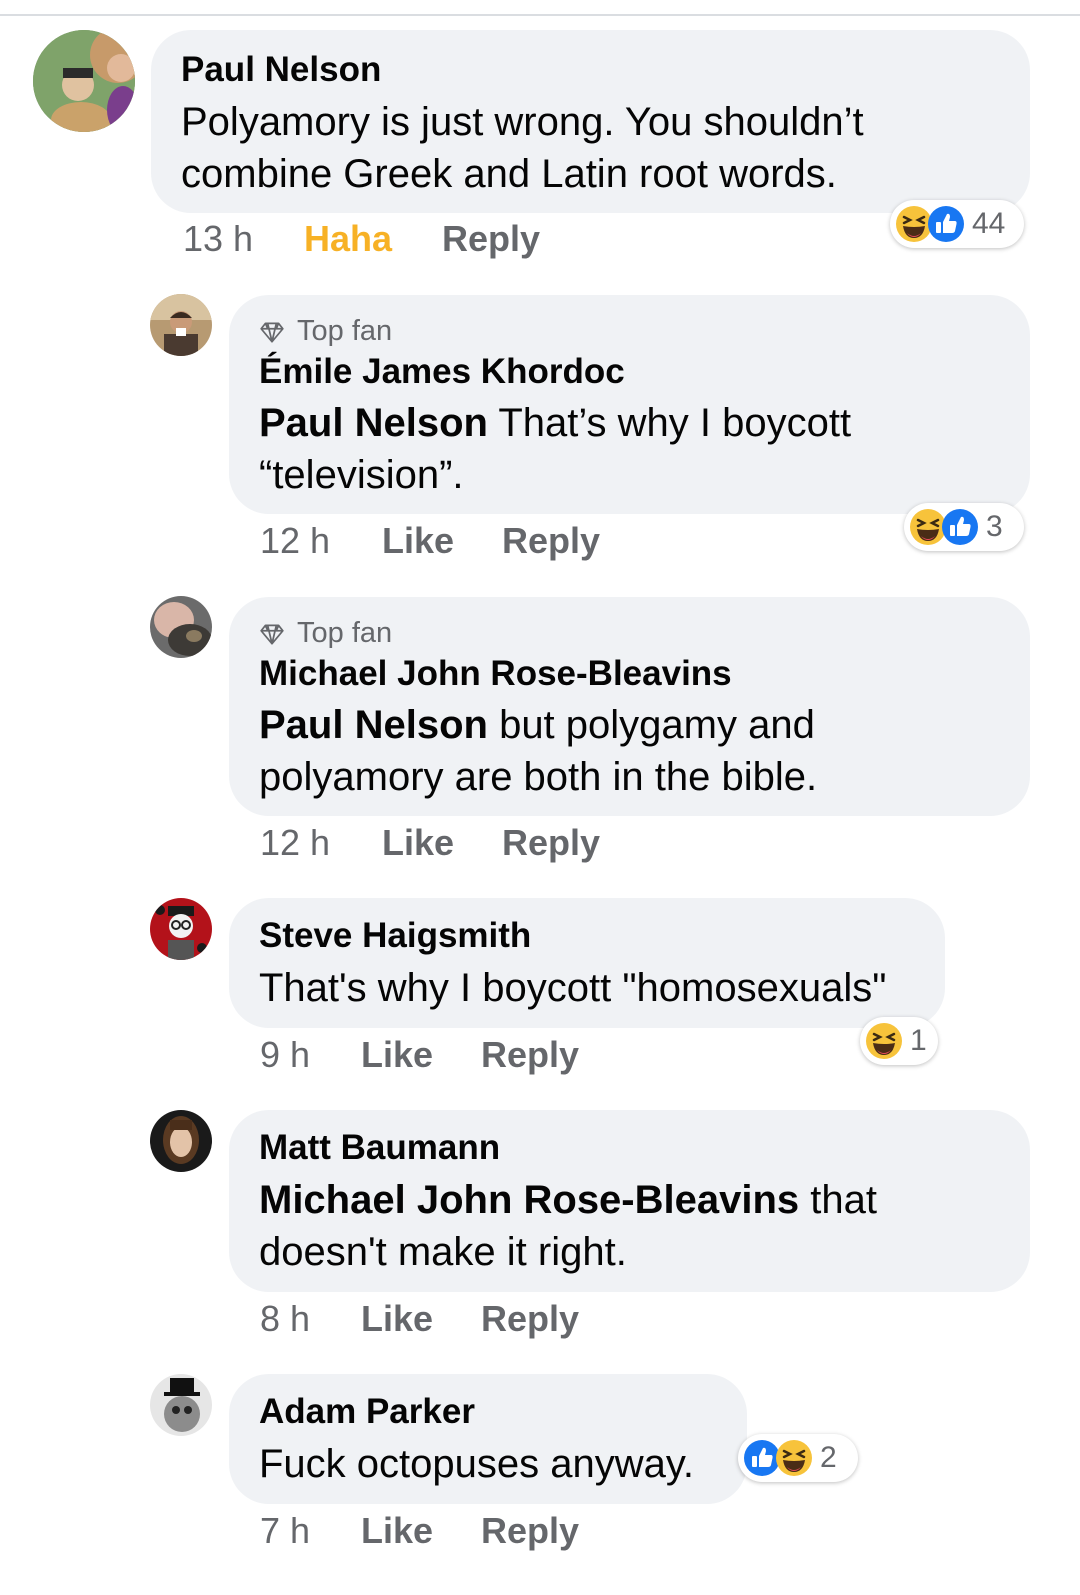  What do you see at coordinates (651, 725) in the screenshot?
I see `comment-text-content: but polygamy and` at bounding box center [651, 725].